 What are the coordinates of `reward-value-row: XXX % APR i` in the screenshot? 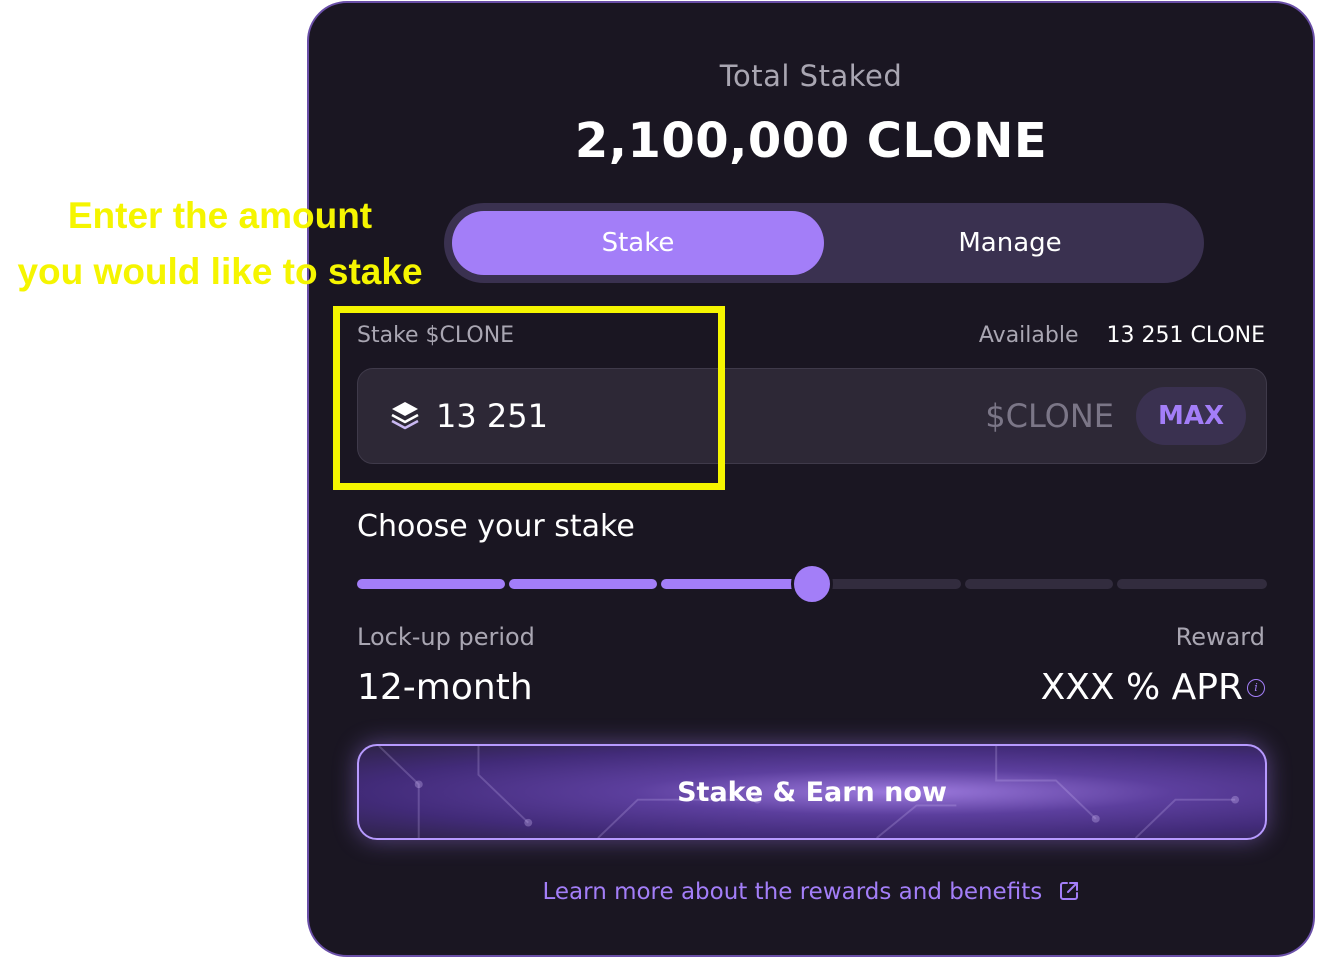 It's located at (1153, 687).